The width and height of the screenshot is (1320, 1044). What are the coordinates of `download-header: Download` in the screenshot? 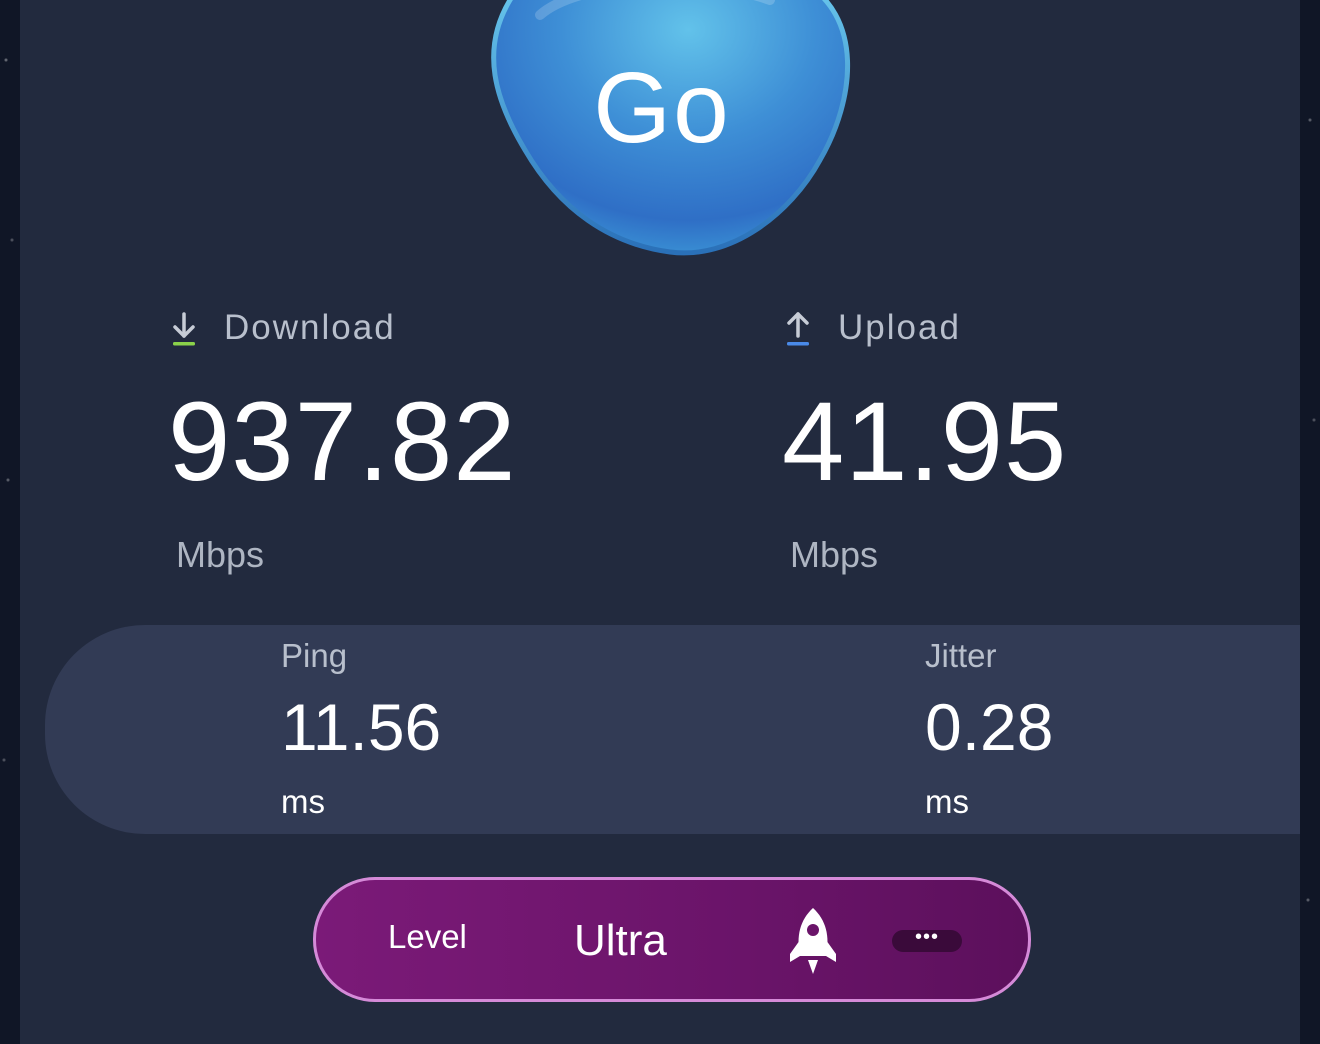 It's located at (418, 328).